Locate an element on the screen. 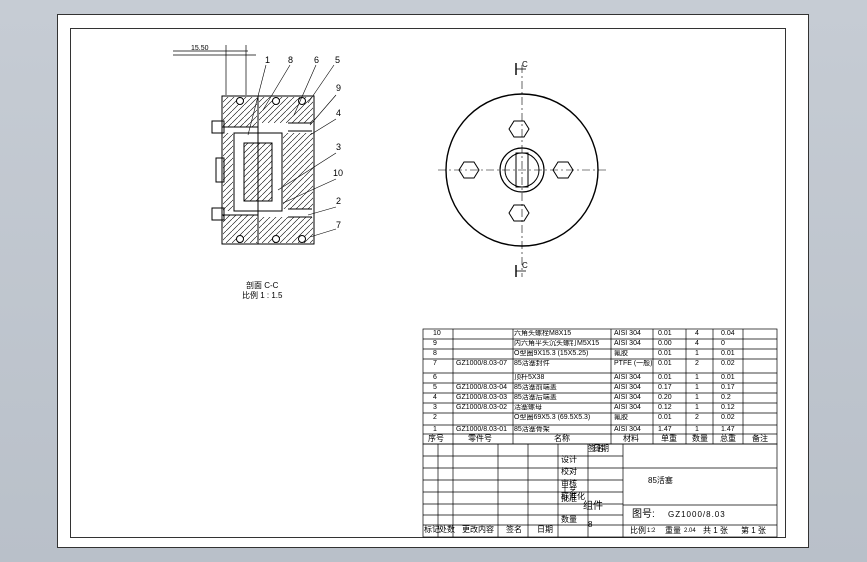 The image size is (867, 562). bom-header-no: 序号 is located at coordinates (436, 438).